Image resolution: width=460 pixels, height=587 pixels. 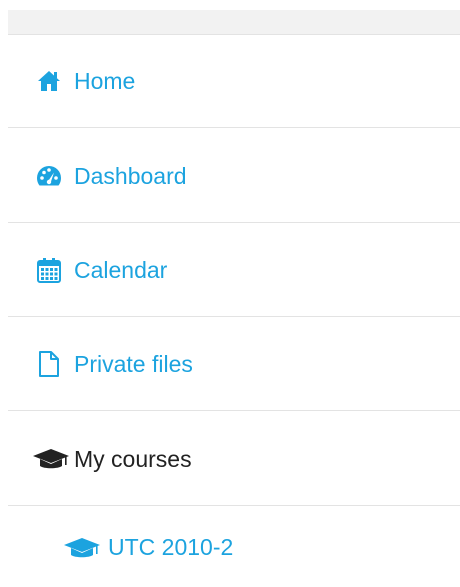 What do you see at coordinates (234, 22) in the screenshot?
I see `block-header-strip` at bounding box center [234, 22].